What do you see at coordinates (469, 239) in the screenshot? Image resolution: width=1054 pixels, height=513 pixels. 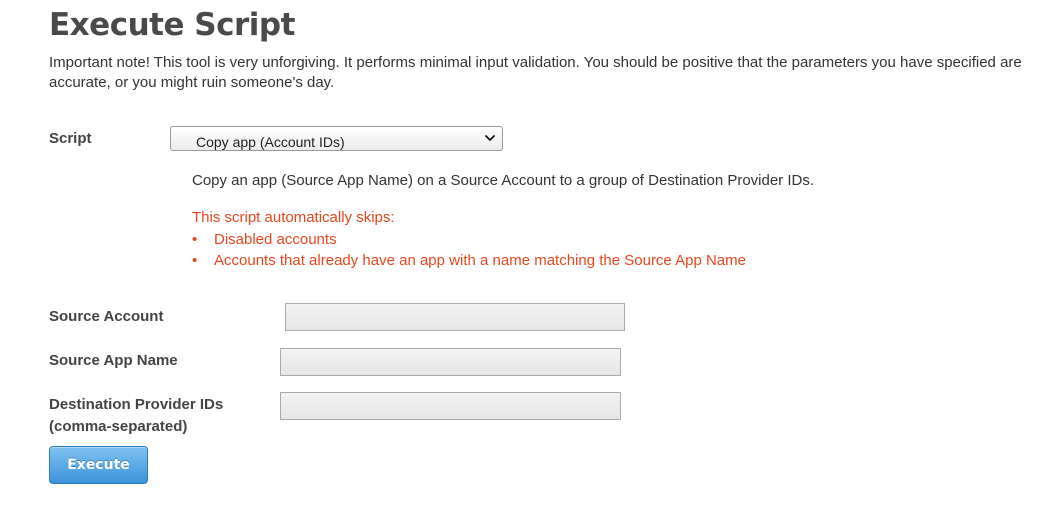 I see `list-item: • Disabled accounts` at bounding box center [469, 239].